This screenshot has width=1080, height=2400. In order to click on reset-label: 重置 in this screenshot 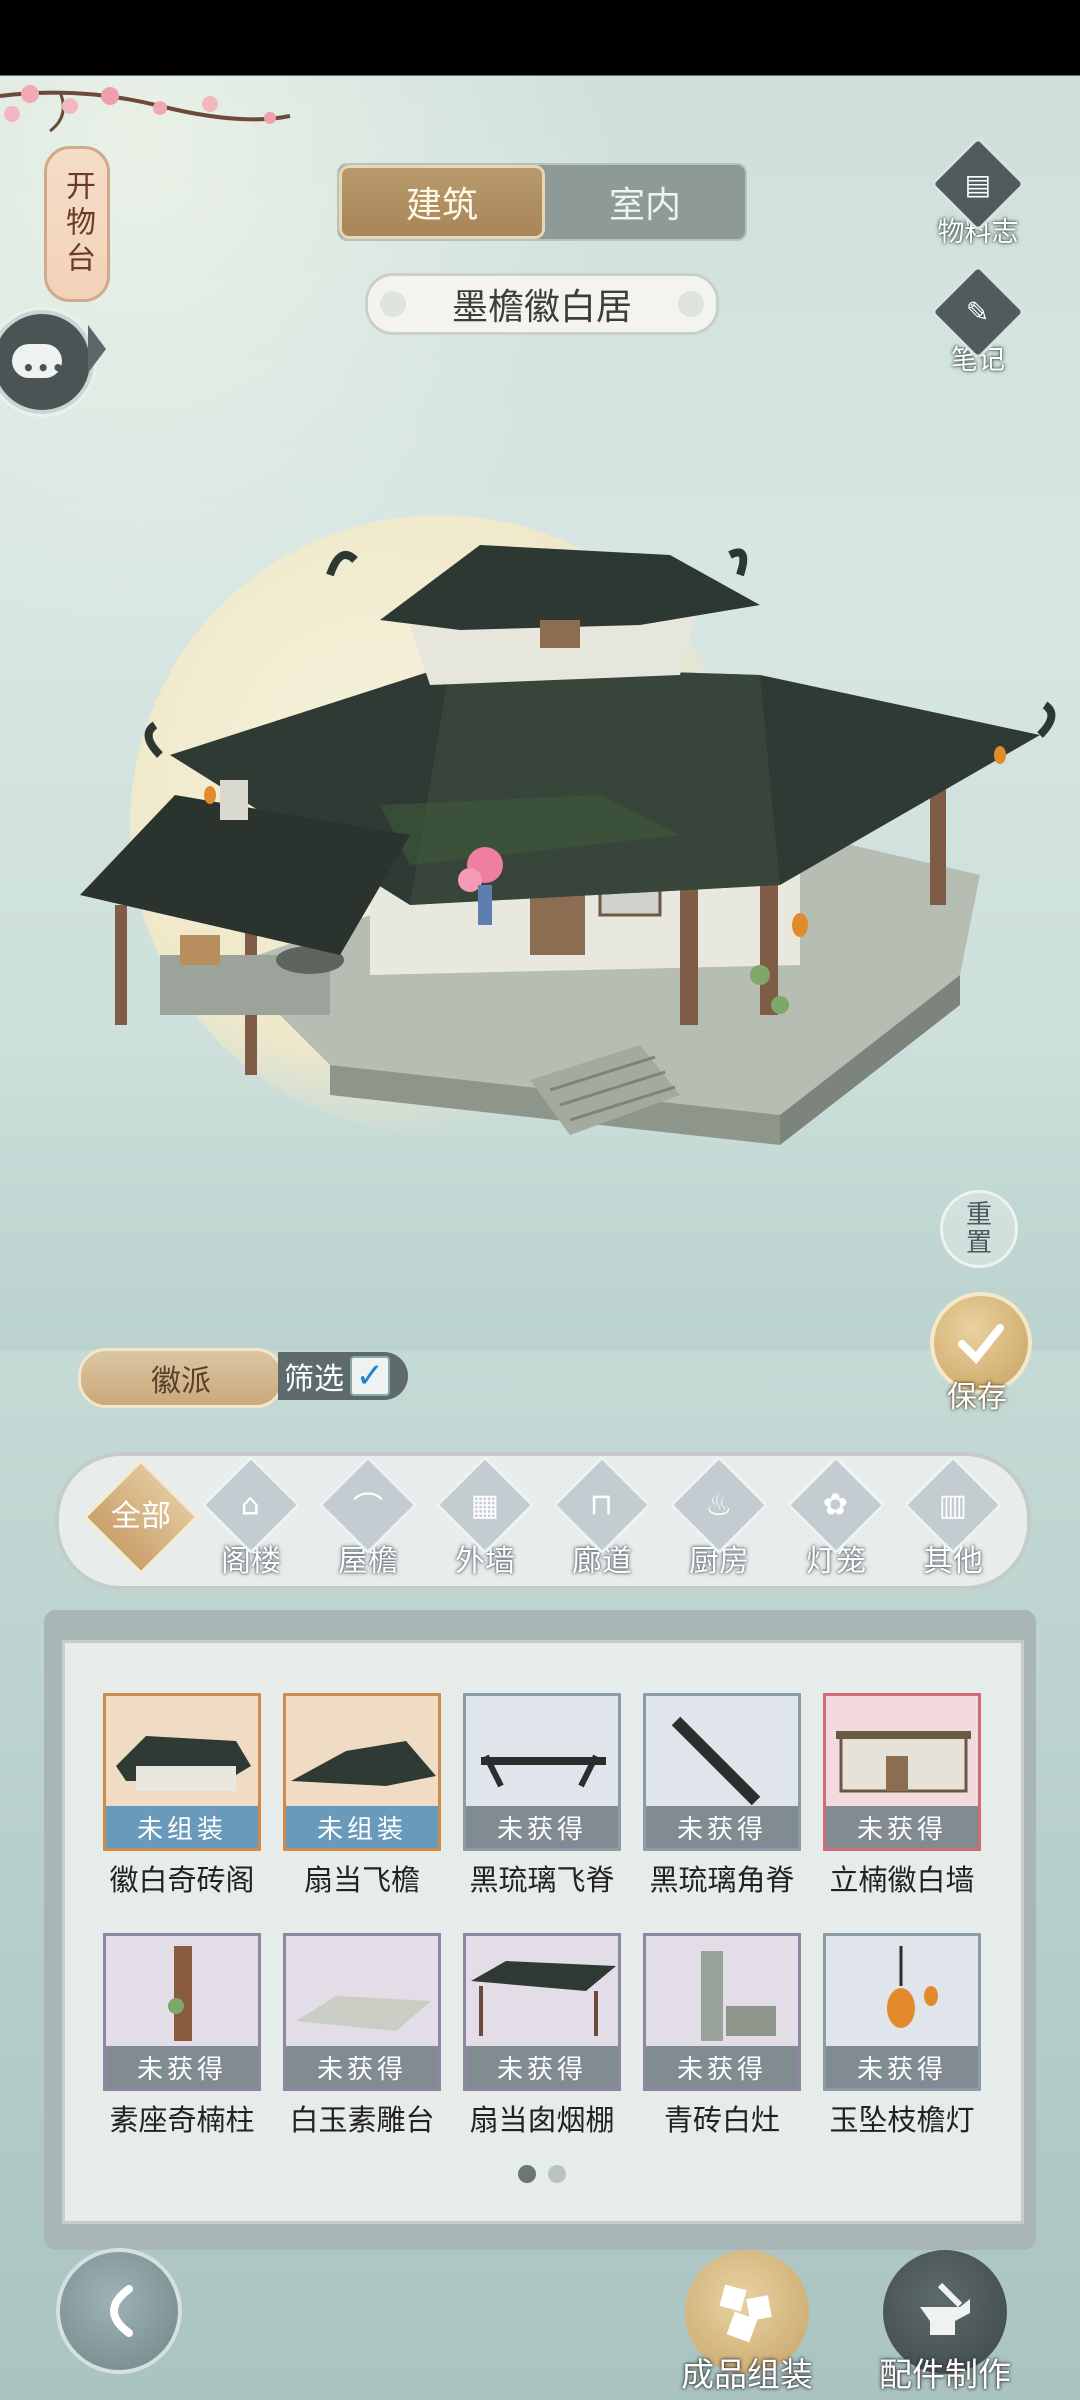, I will do `click(978, 1229)`.